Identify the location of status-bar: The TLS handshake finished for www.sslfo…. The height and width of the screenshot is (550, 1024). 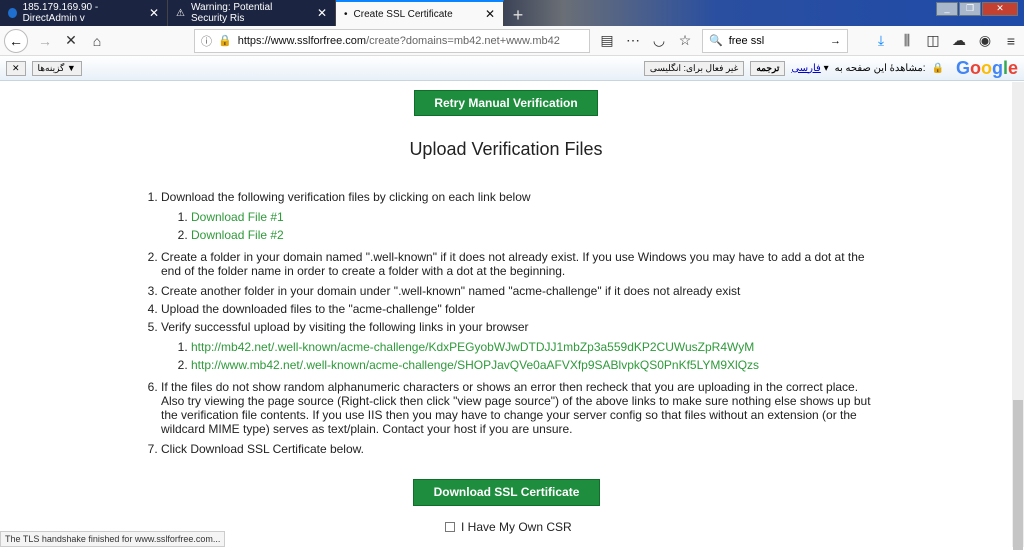
(113, 539).